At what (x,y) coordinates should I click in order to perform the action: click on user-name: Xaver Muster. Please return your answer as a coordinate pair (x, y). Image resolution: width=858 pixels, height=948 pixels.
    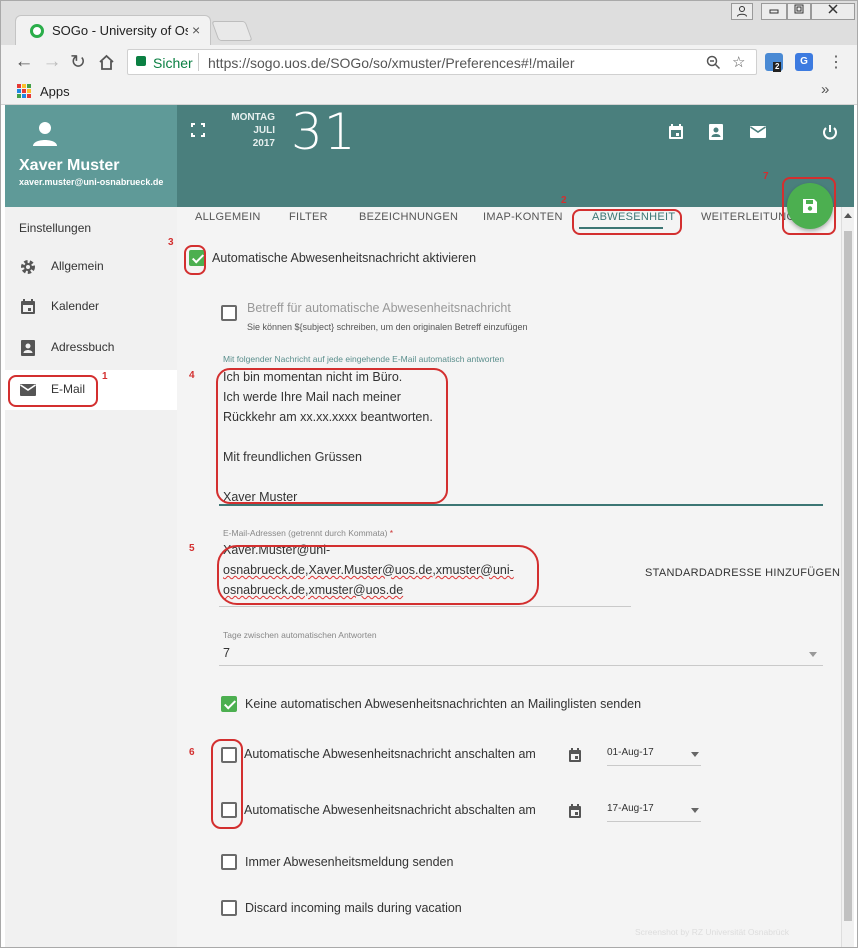
    Looking at the image, I should click on (69, 165).